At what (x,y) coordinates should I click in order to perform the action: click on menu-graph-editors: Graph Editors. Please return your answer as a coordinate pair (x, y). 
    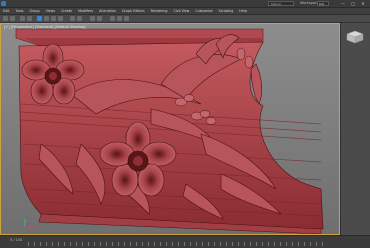
    Looking at the image, I should click on (133, 11).